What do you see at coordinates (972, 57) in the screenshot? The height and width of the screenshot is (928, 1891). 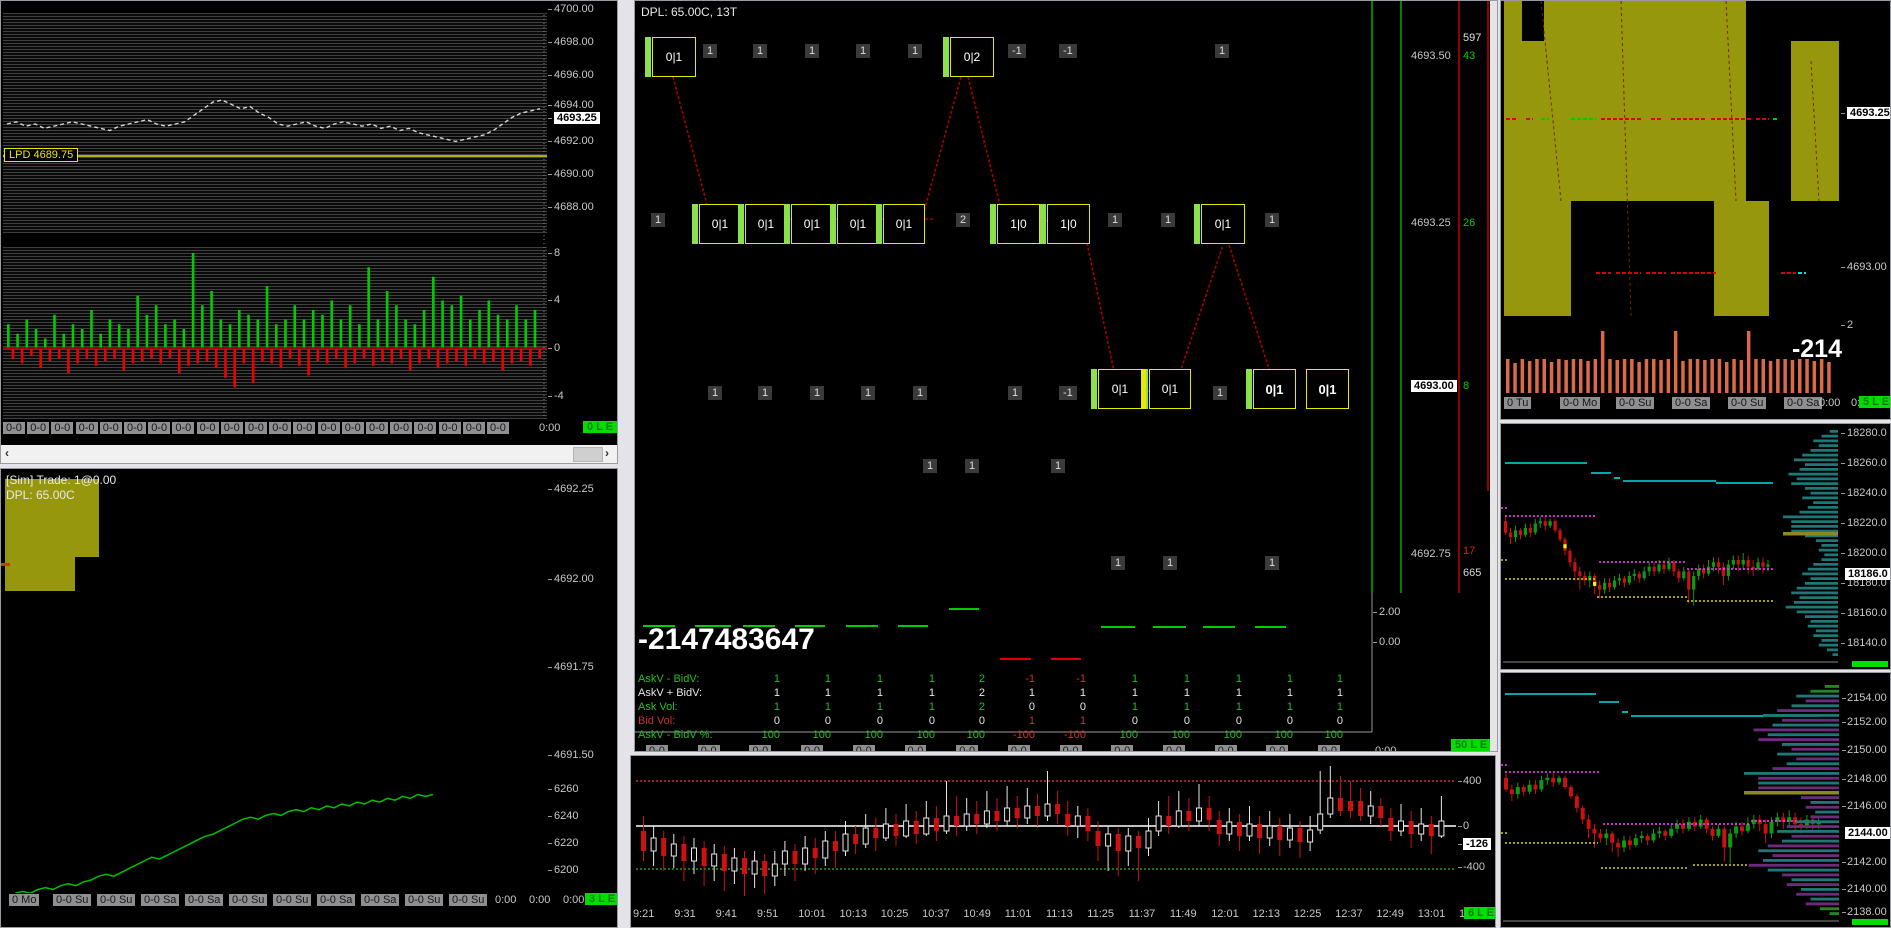 I see `numberbar-box: 0|2` at bounding box center [972, 57].